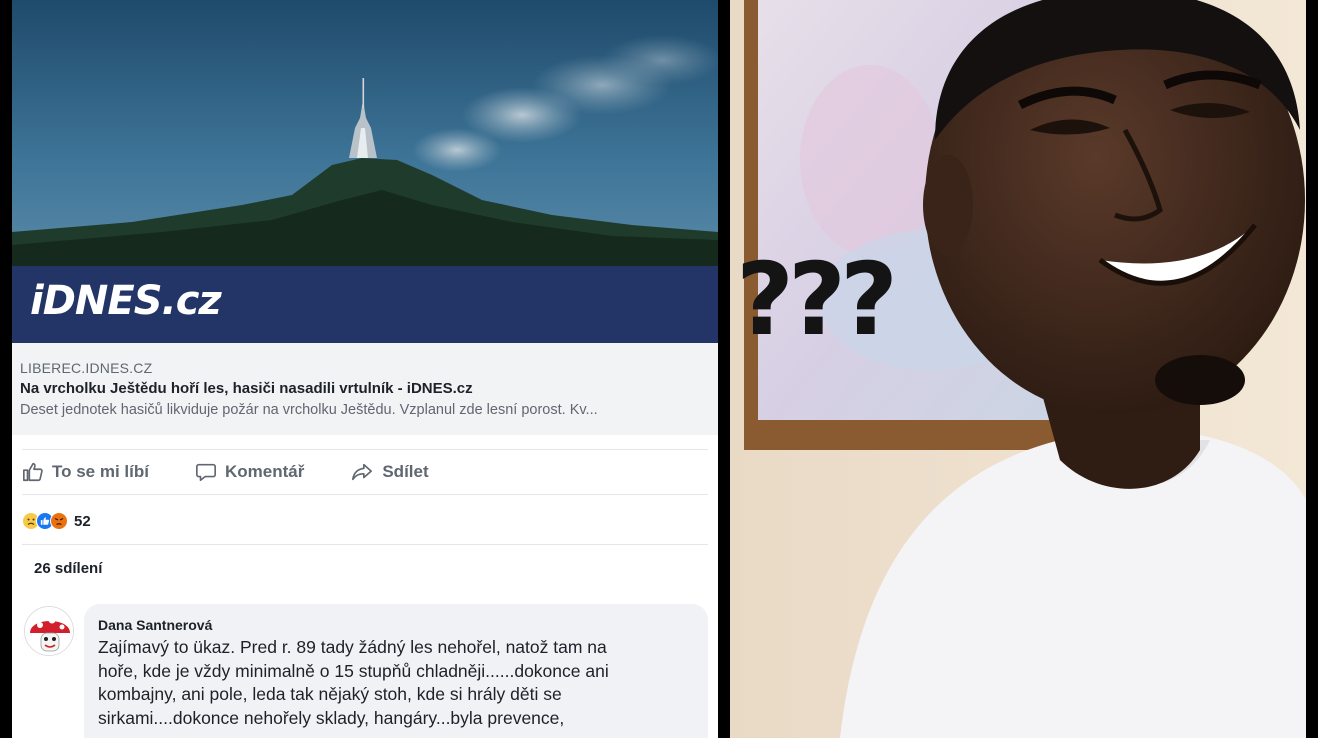 The height and width of the screenshot is (738, 1318). Describe the element at coordinates (82, 521) in the screenshot. I see `reaction-count: 52` at that location.